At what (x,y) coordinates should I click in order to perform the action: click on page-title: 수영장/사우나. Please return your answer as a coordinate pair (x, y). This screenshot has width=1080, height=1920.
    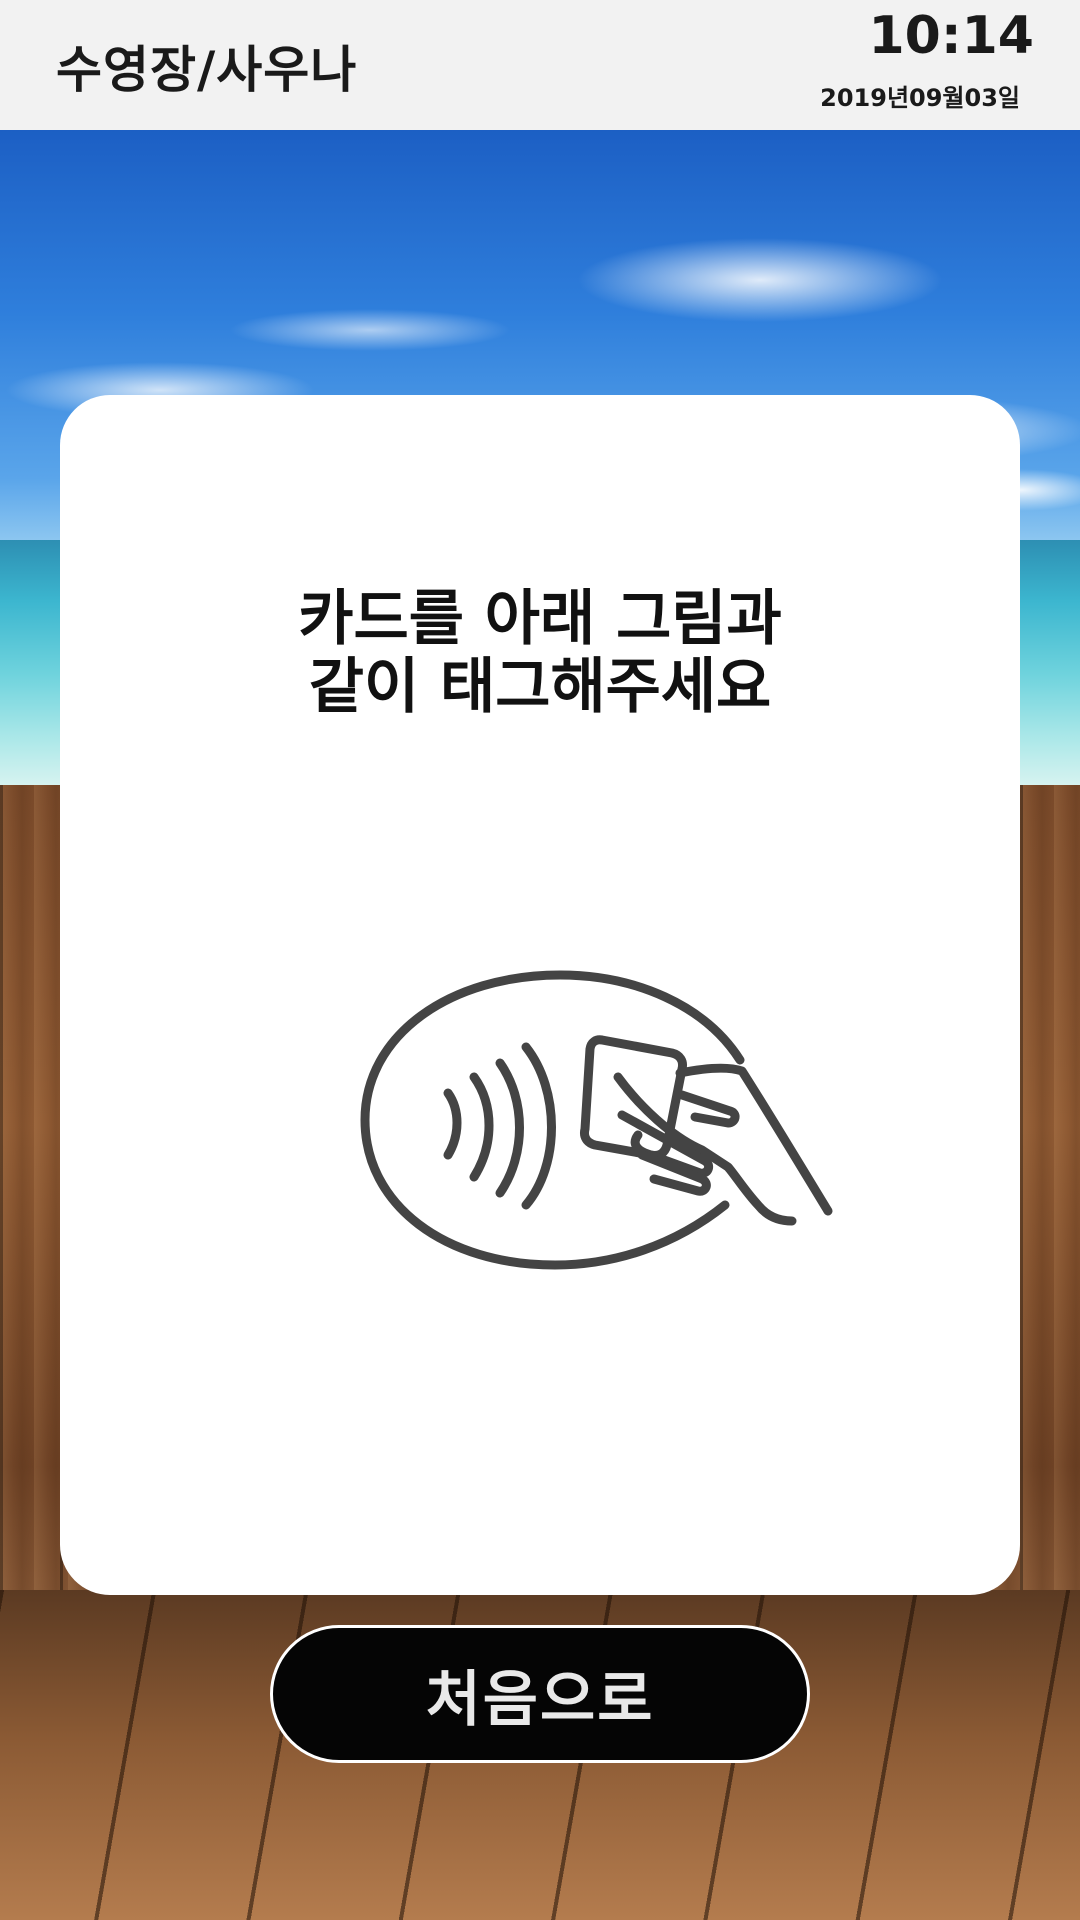
    Looking at the image, I should click on (207, 70).